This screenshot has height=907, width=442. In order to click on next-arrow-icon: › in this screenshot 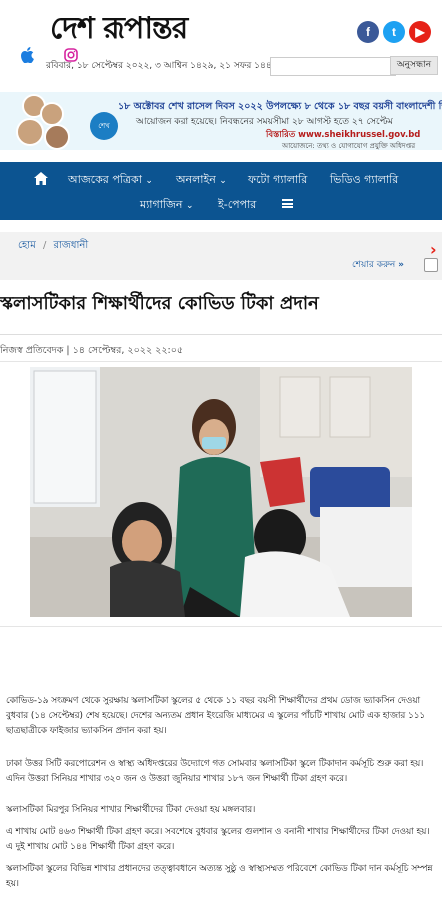, I will do `click(436, 250)`.